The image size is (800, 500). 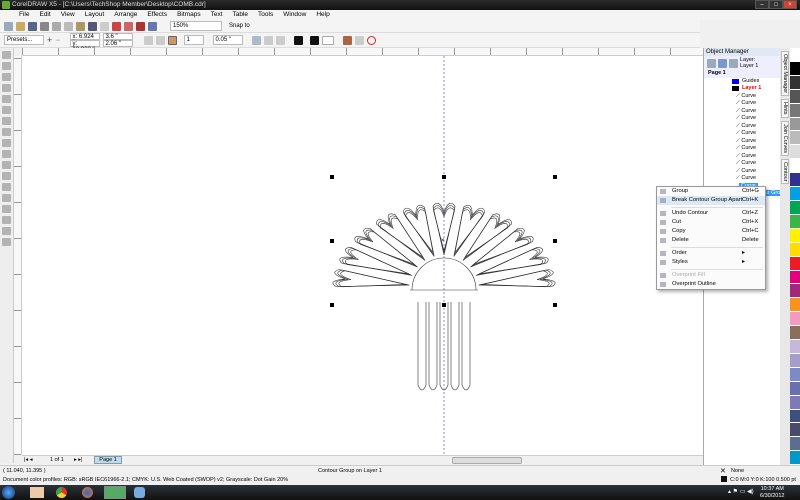 I want to click on context-menu-item-copy: Copy Ctrl+C, so click(x=711, y=231).